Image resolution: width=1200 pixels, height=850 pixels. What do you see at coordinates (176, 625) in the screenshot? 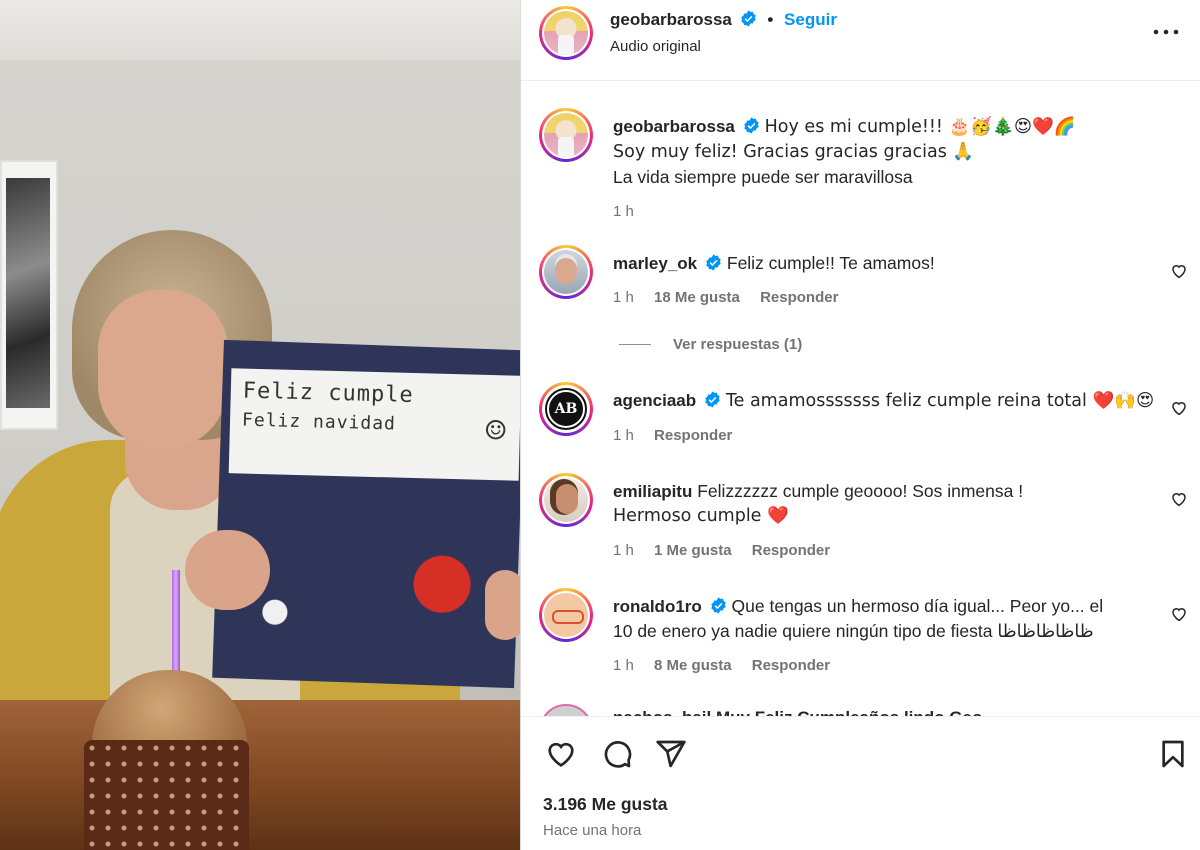
I see `candle` at bounding box center [176, 625].